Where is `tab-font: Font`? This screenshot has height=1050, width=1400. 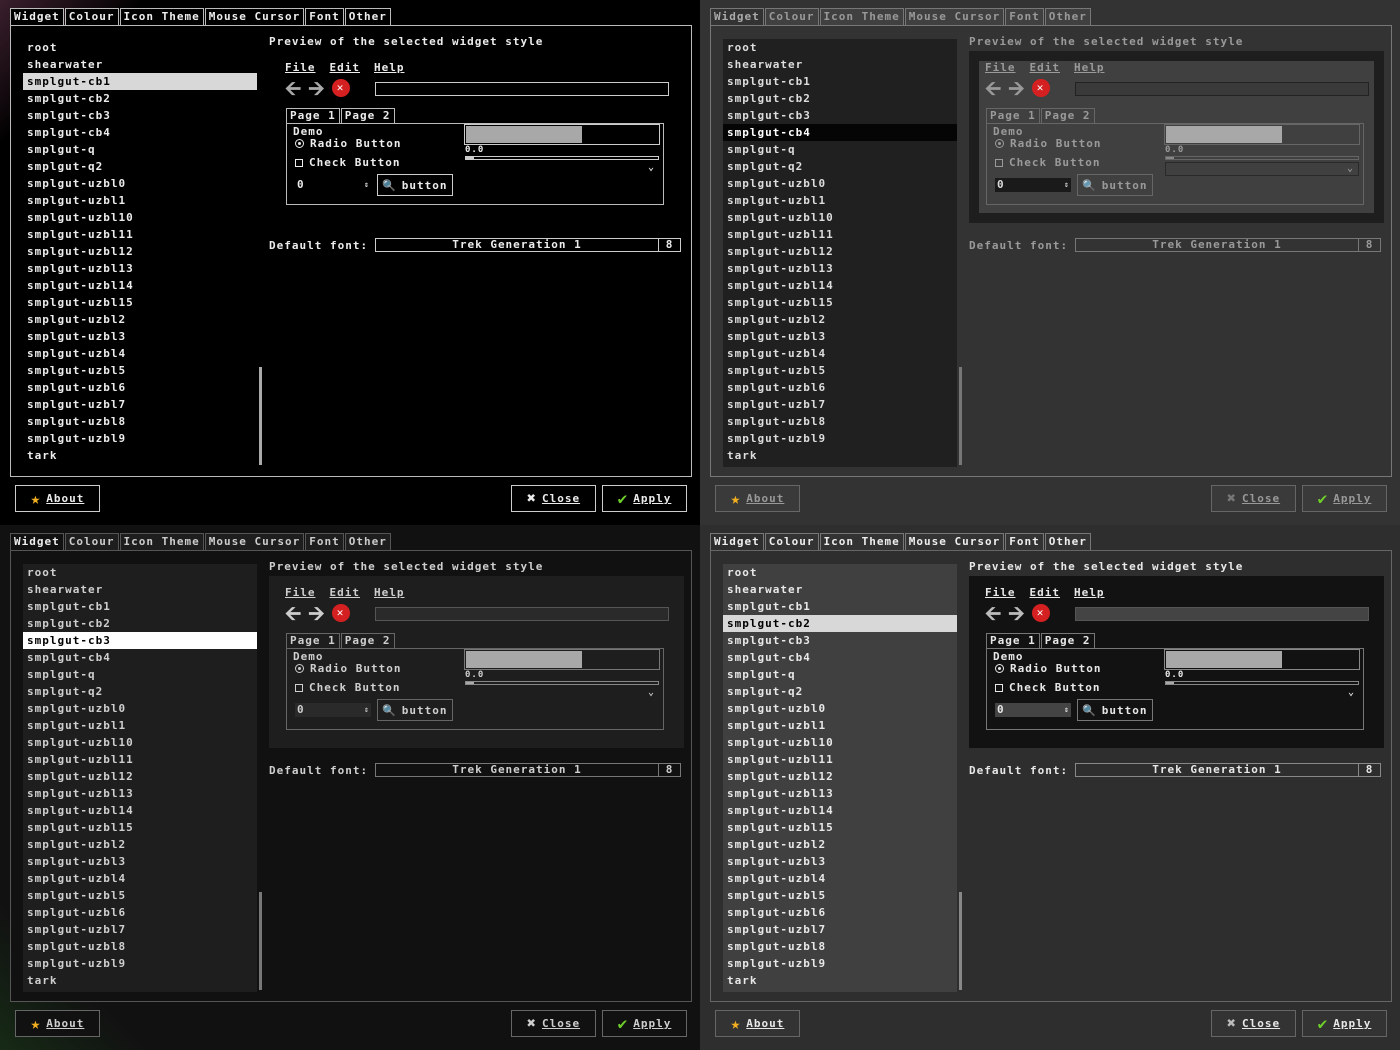
tab-font: Font is located at coordinates (1024, 16).